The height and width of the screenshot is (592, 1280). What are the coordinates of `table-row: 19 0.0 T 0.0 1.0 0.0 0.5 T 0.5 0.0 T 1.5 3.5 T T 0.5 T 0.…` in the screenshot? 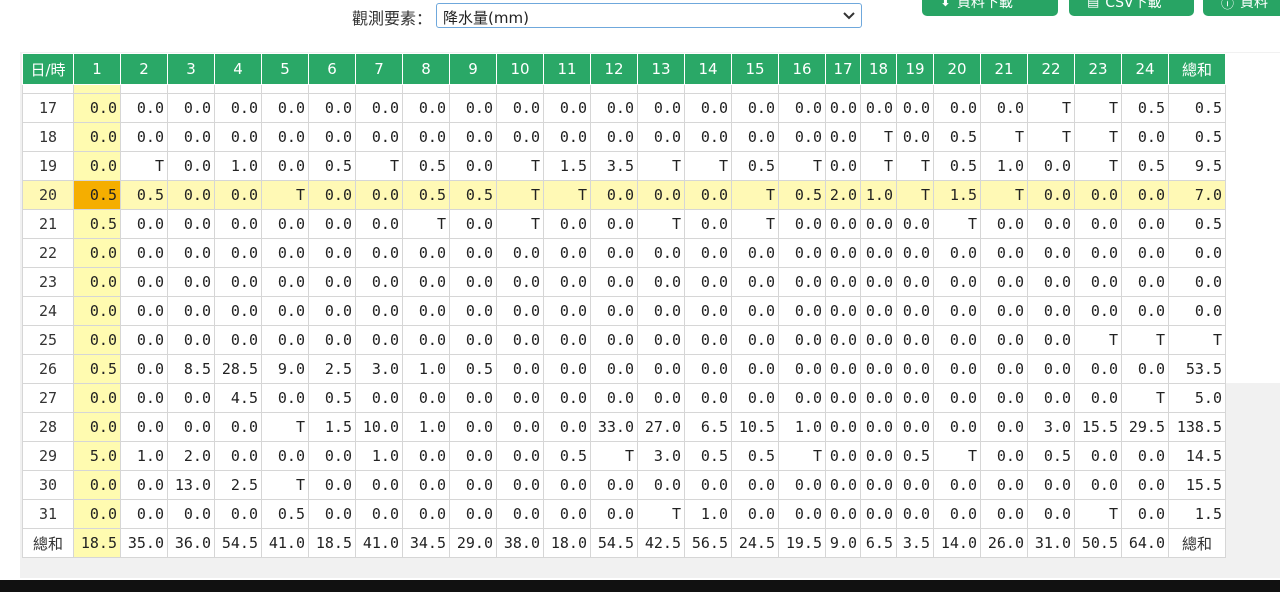 It's located at (624, 166).